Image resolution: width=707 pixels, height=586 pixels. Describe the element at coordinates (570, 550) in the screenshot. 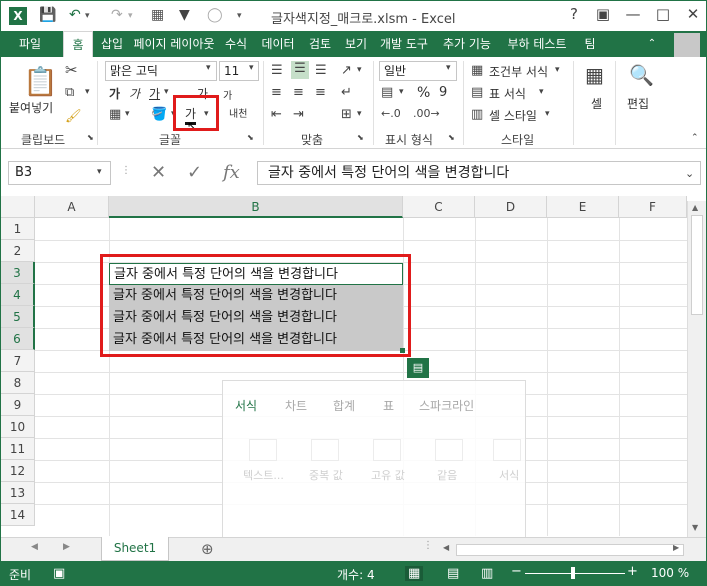

I see `horizontal-scrollbar` at that location.